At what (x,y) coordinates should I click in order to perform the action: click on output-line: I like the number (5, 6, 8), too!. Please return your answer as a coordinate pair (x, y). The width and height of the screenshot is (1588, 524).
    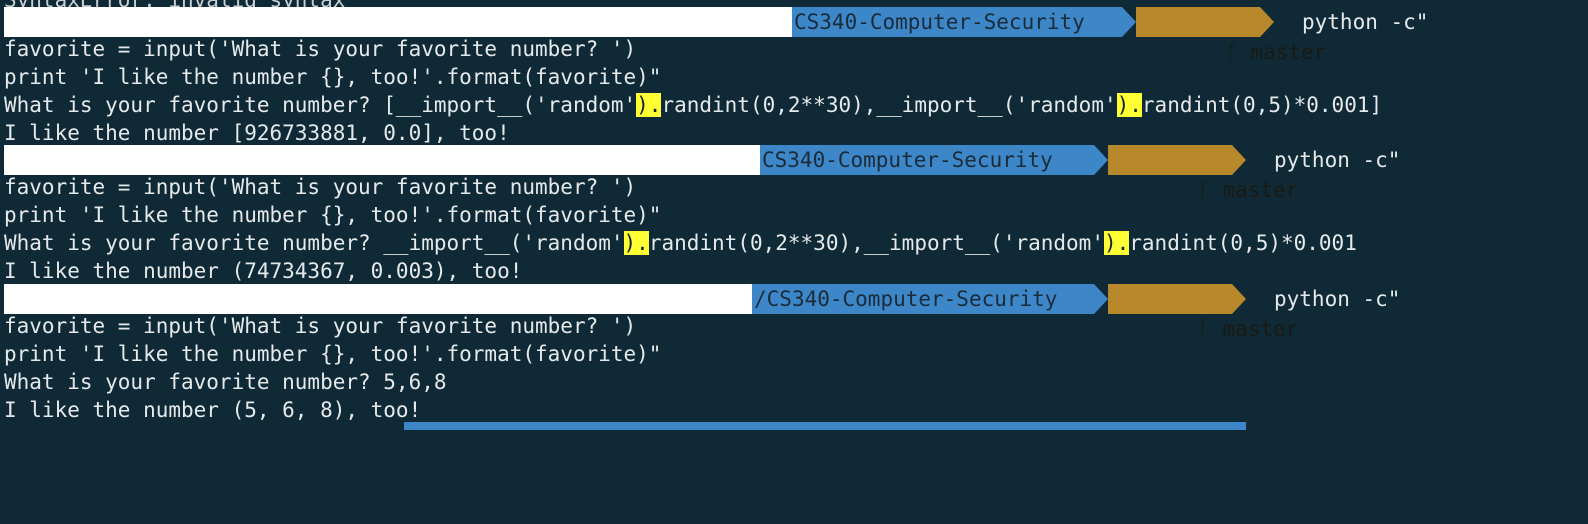
    Looking at the image, I should click on (213, 410).